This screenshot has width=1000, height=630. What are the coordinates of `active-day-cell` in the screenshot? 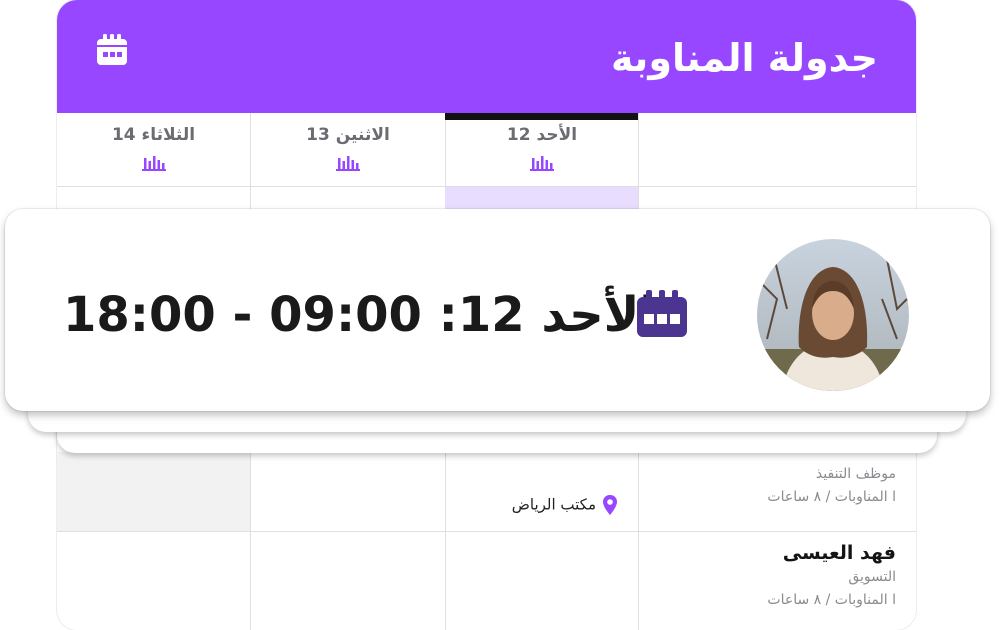 It's located at (541, 198).